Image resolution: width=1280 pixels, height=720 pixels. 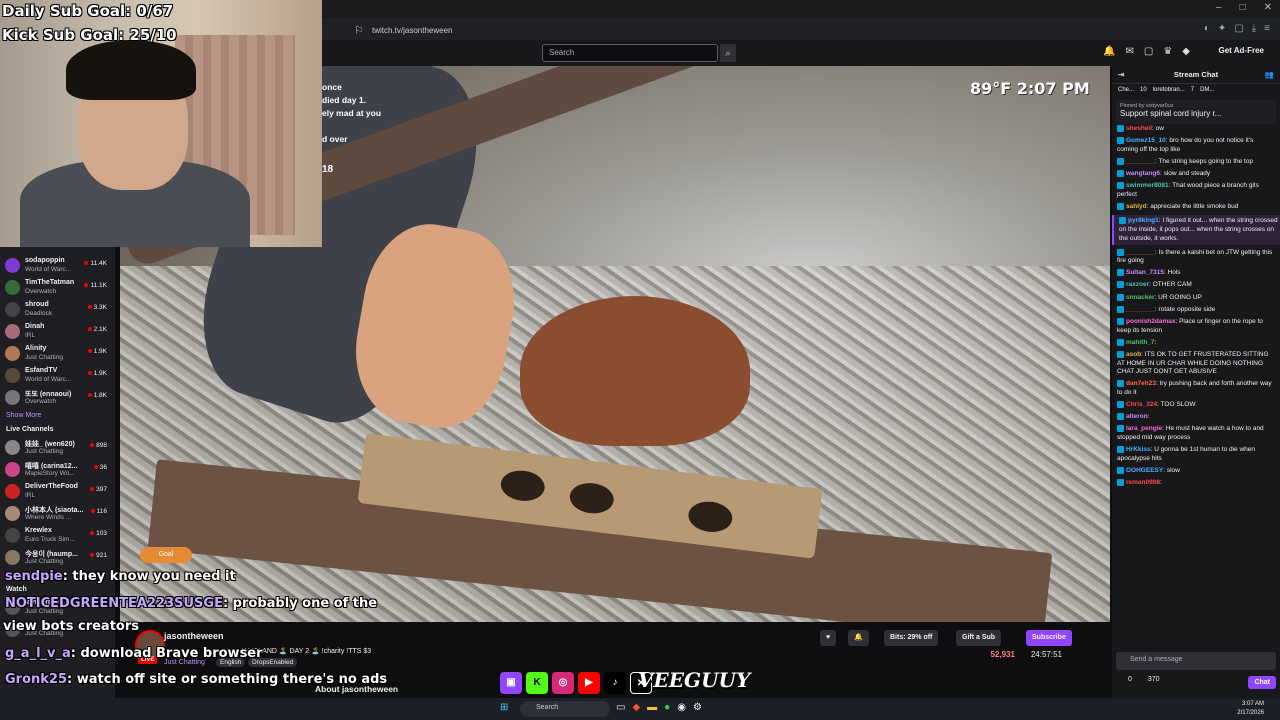 I want to click on chat-username: raxzoer, so click(x=1137, y=285).